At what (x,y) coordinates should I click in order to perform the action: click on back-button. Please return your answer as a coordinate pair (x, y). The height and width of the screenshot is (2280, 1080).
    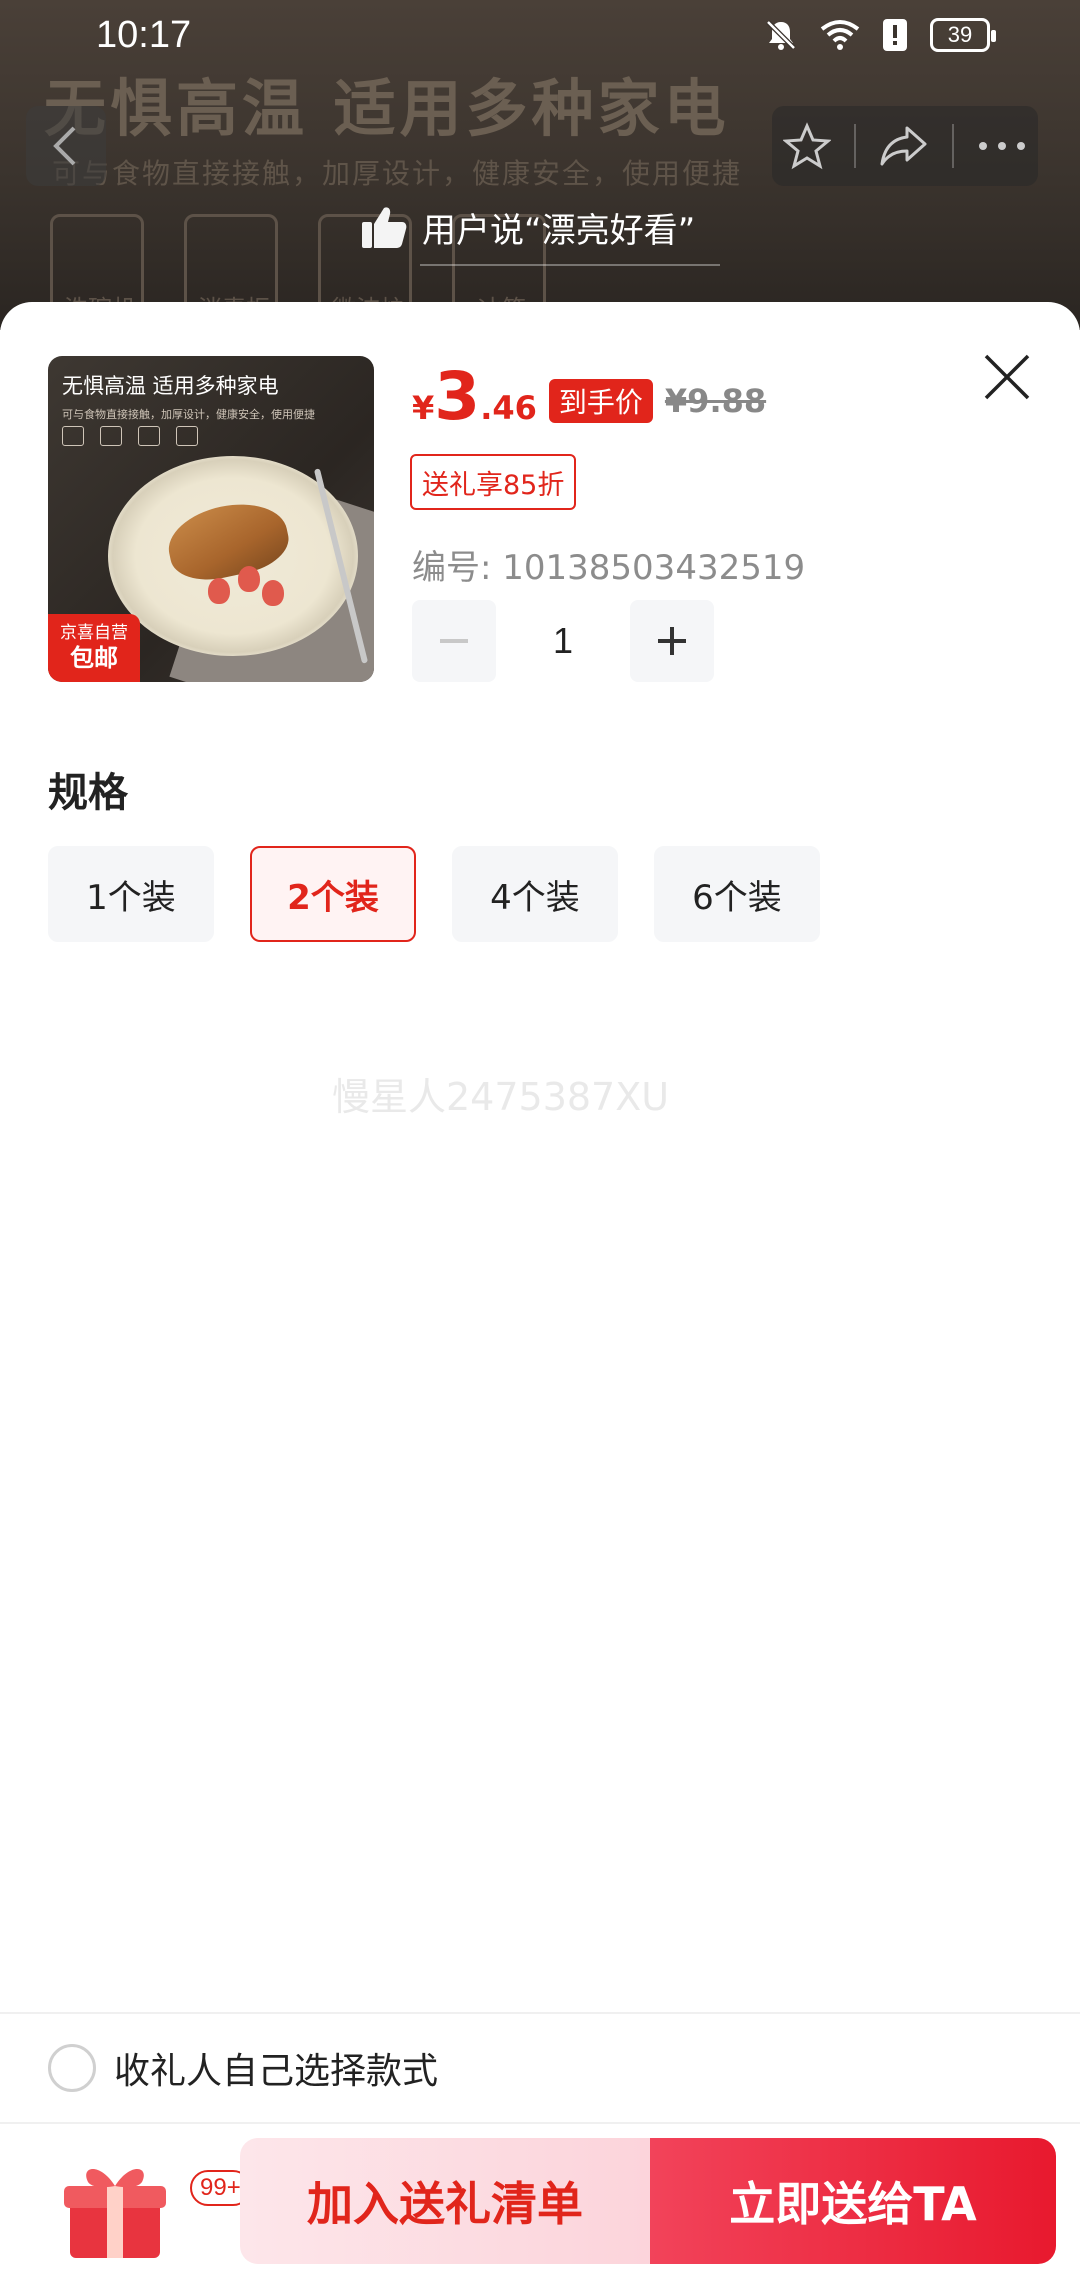
    Looking at the image, I should click on (66, 146).